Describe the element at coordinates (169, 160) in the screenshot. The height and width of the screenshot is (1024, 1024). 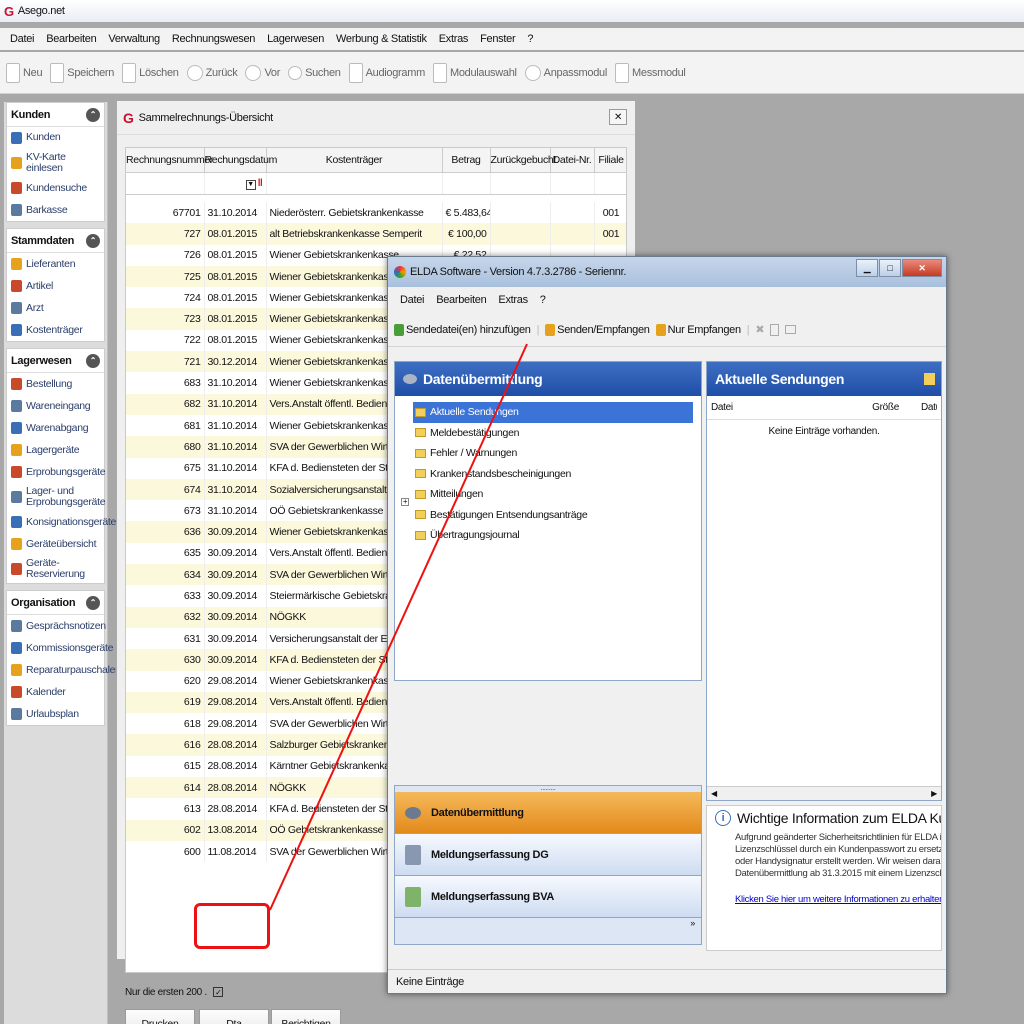
I see `column-header: Rechnungsnummer` at that location.